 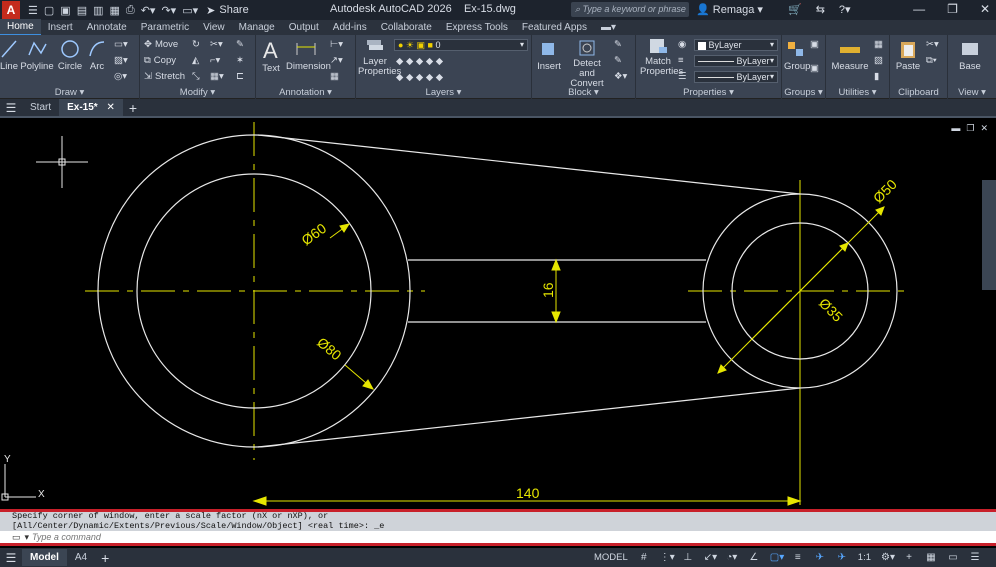 I want to click on array-icon: ▦▾, so click(x=217, y=76).